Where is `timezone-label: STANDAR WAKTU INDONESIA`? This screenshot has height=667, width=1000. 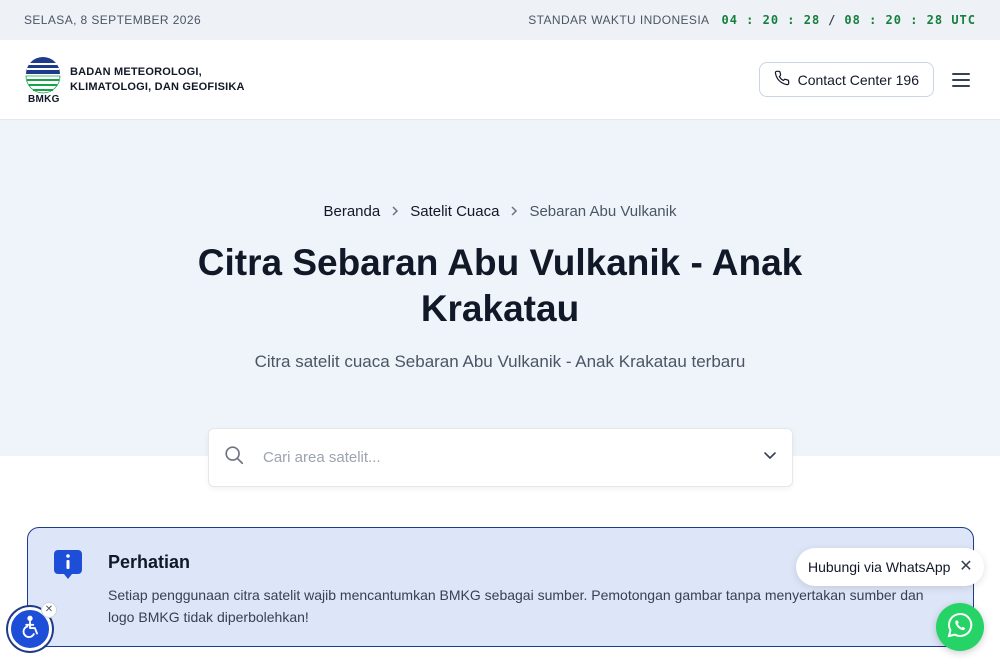 timezone-label: STANDAR WAKTU INDONESIA is located at coordinates (619, 20).